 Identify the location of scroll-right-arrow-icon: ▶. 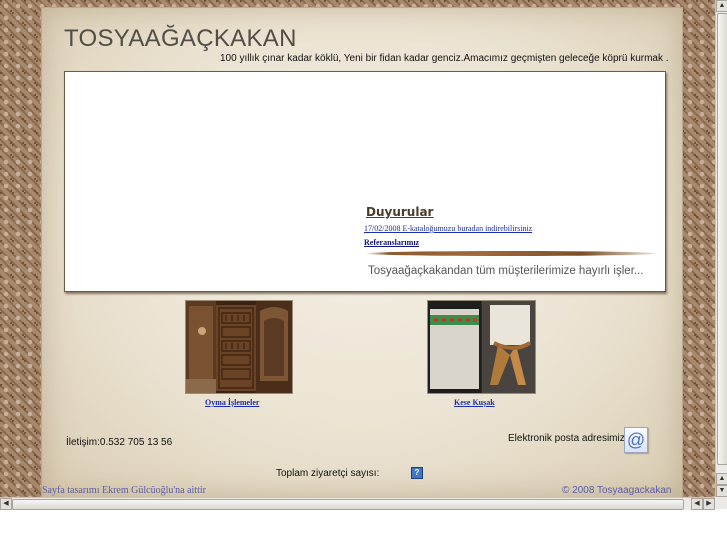
(709, 504).